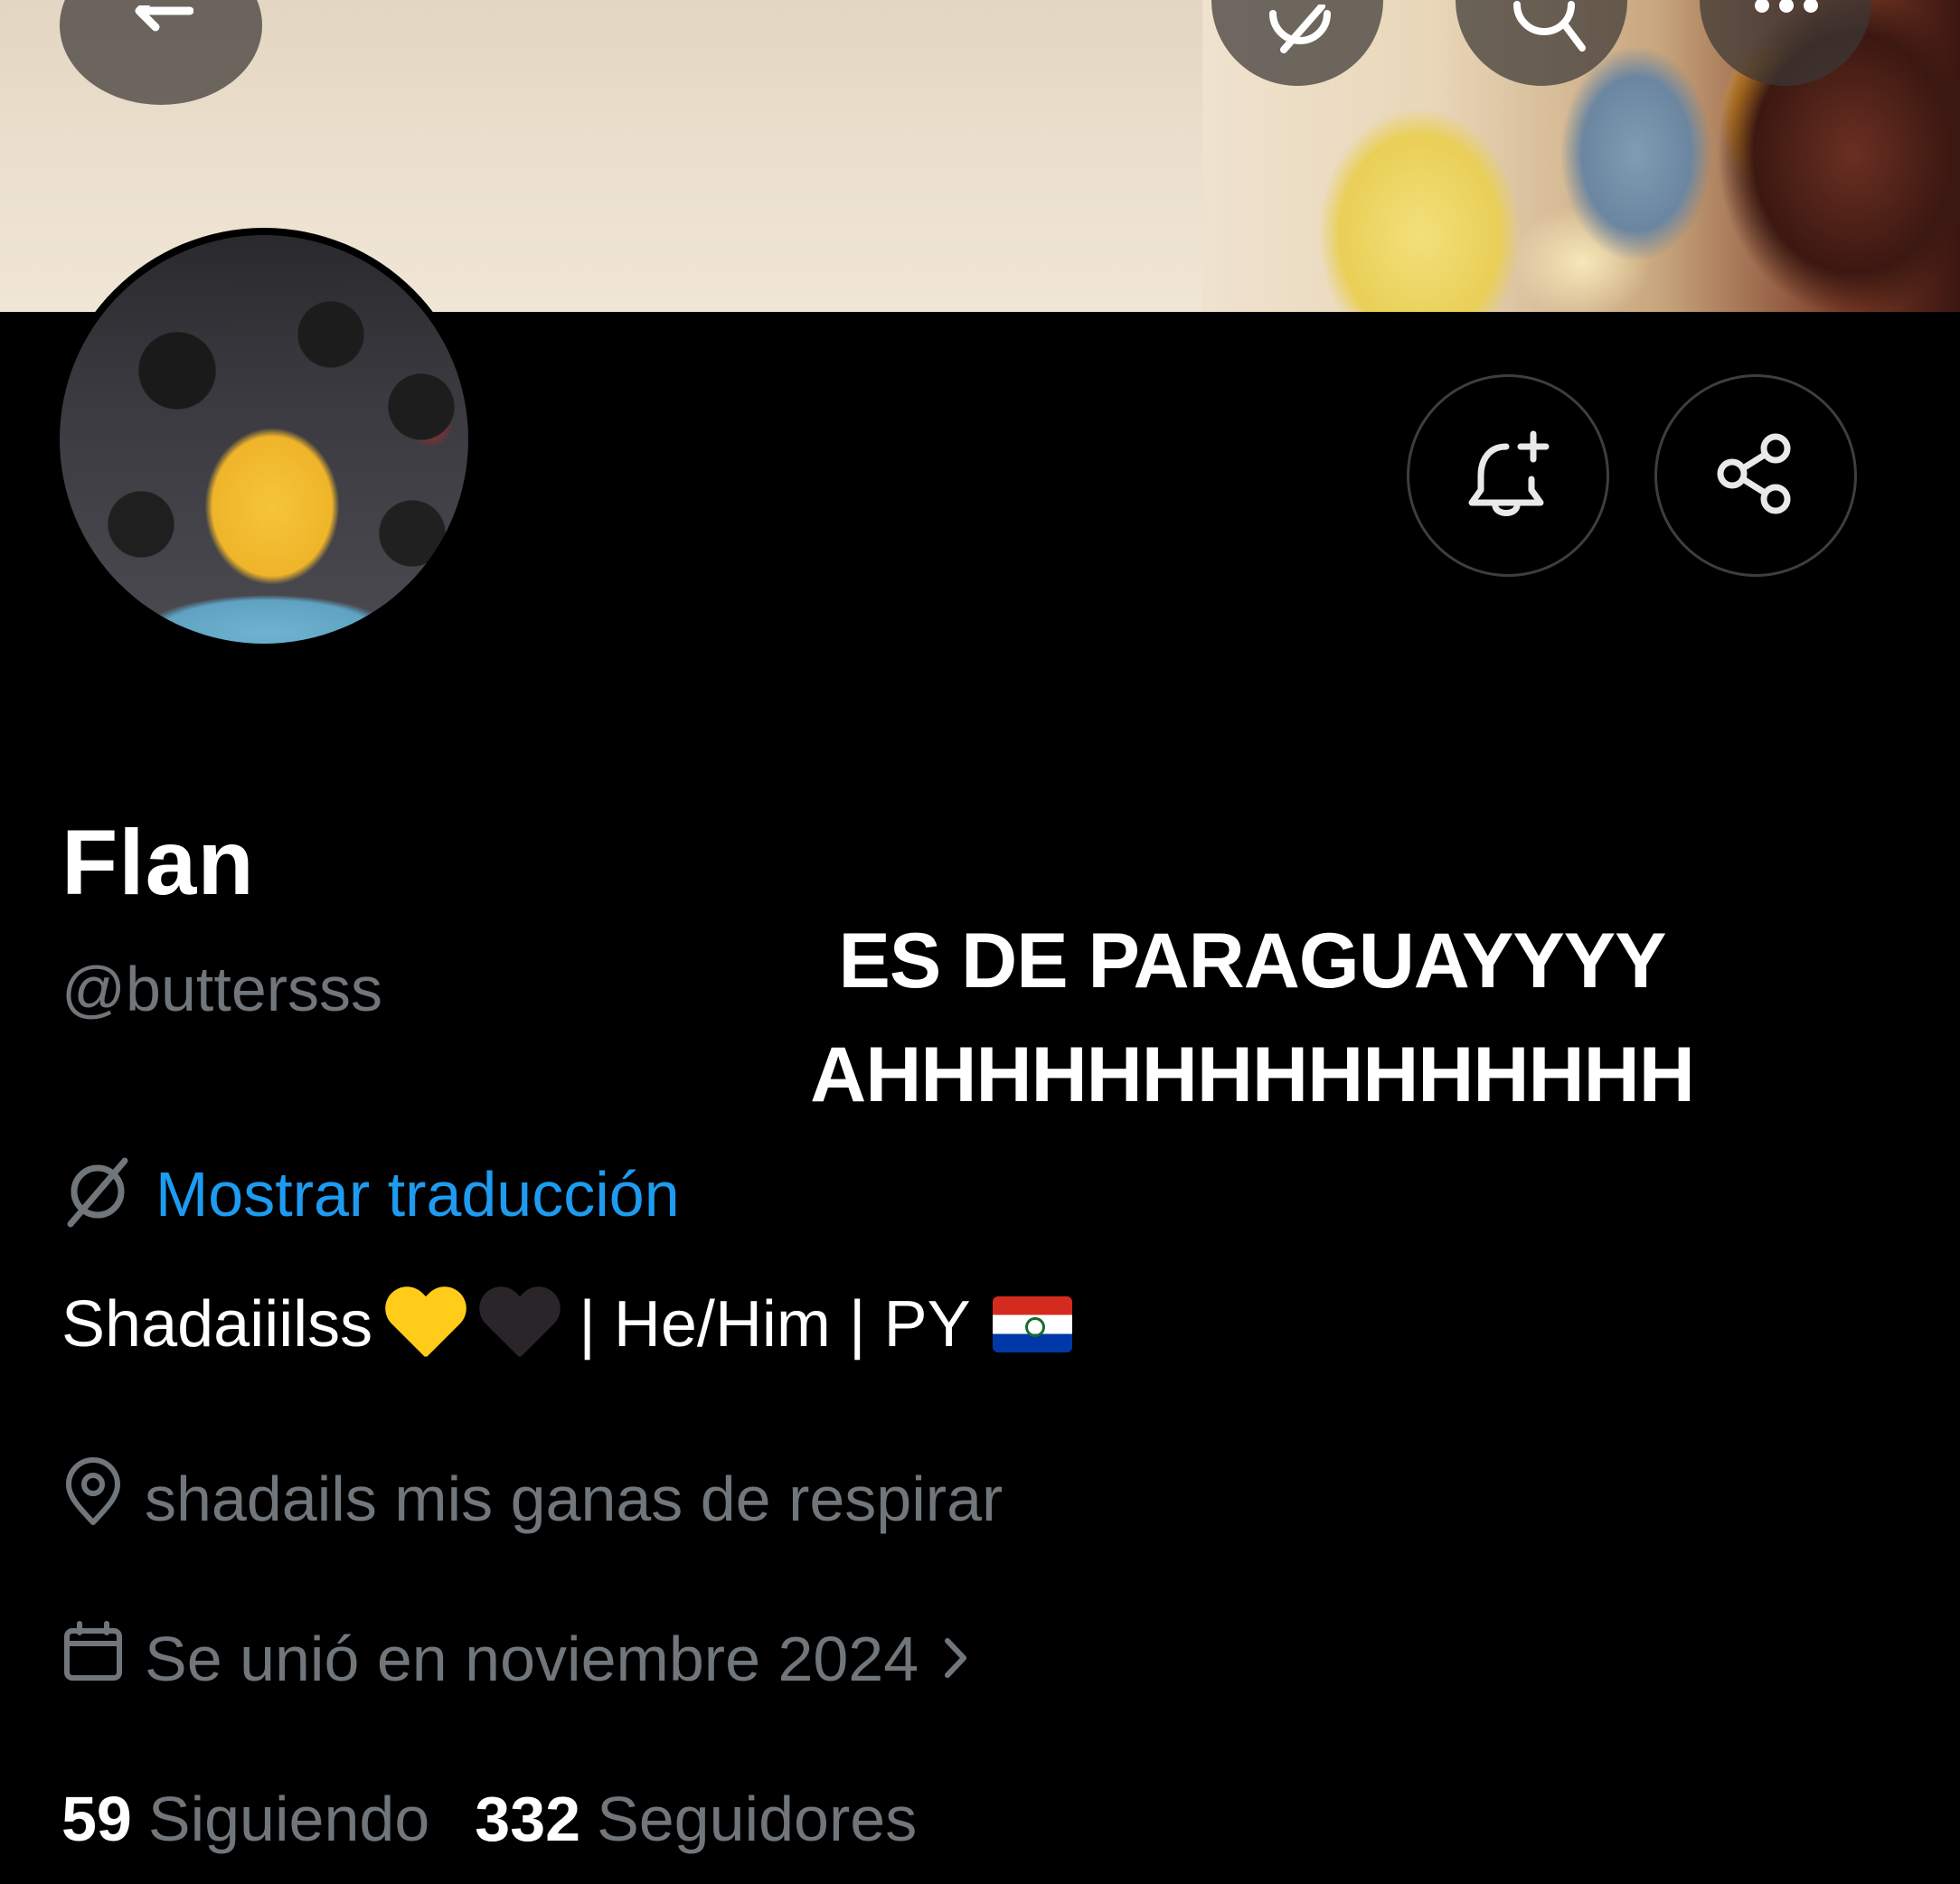  What do you see at coordinates (161, 52) in the screenshot?
I see `back-button` at bounding box center [161, 52].